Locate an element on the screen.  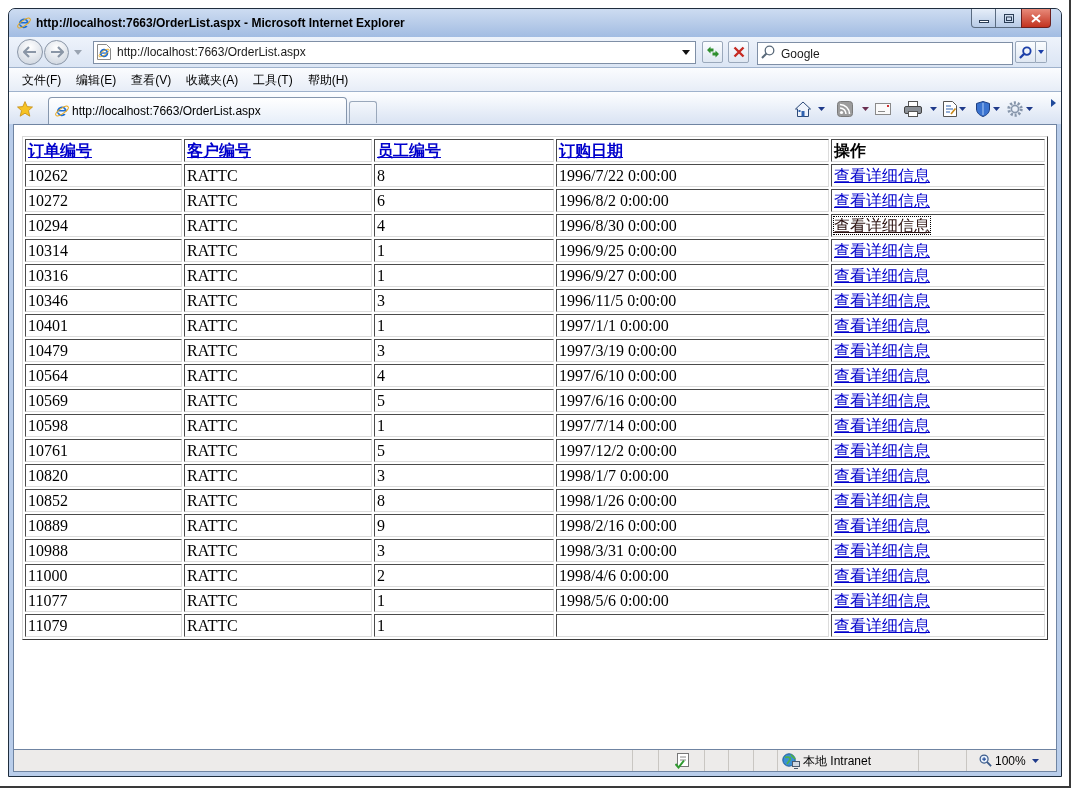
search-field: Google is located at coordinates (885, 53).